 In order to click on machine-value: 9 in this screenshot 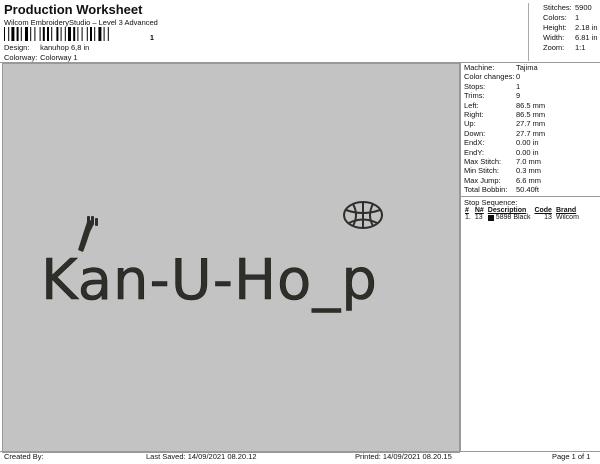, I will do `click(518, 96)`.